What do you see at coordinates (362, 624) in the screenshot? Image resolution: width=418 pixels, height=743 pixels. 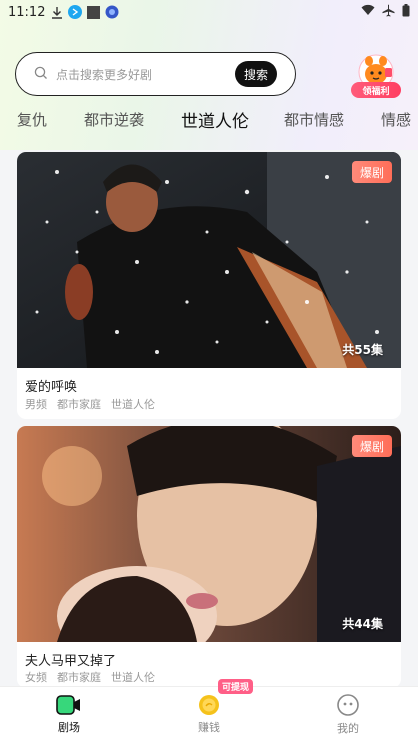 I see `episode-count: 共44集` at bounding box center [362, 624].